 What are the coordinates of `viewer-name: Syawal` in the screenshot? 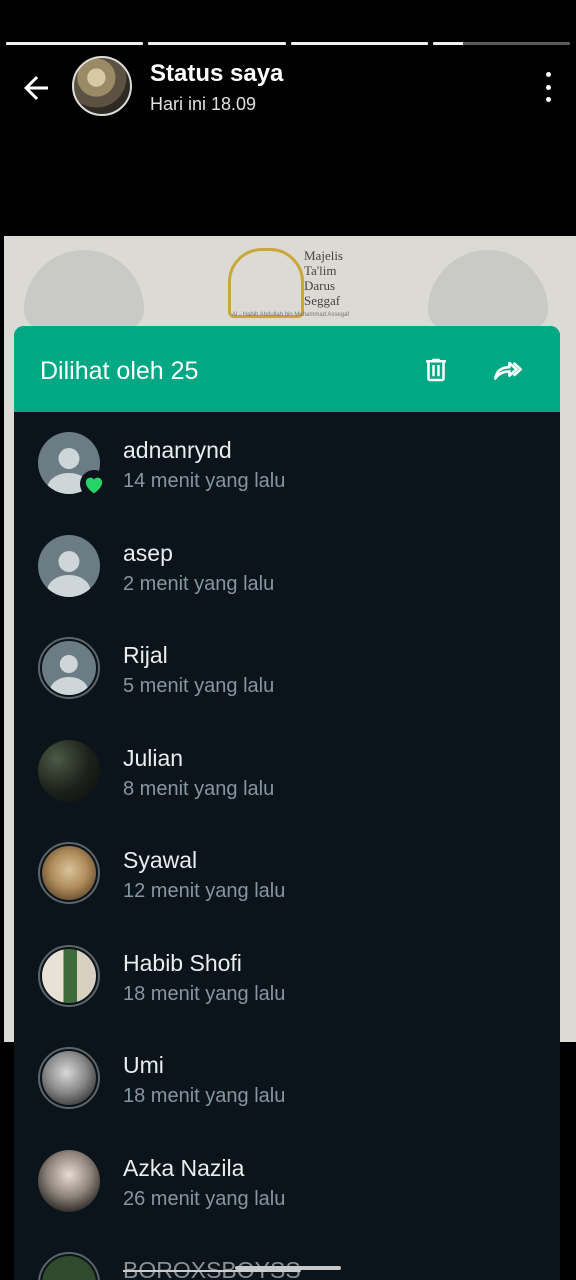 It's located at (160, 860).